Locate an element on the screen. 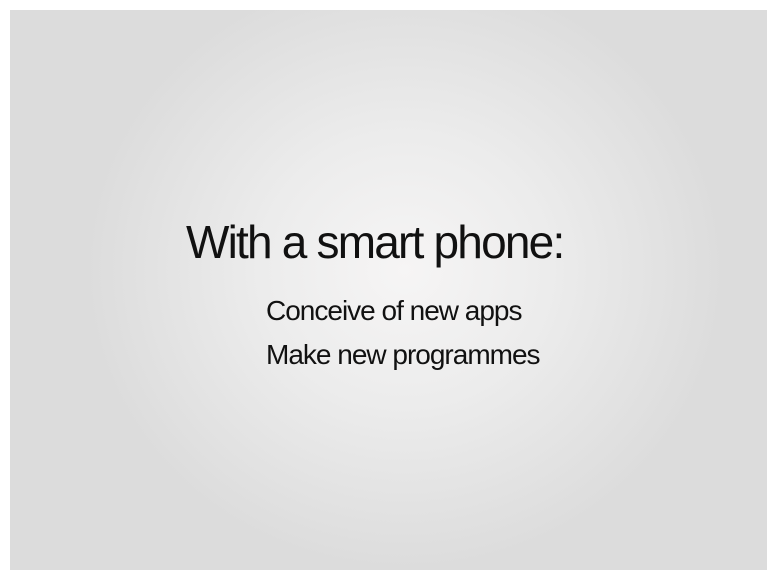 The height and width of the screenshot is (578, 767). bullet-item: Conceive of new apps is located at coordinates (394, 310).